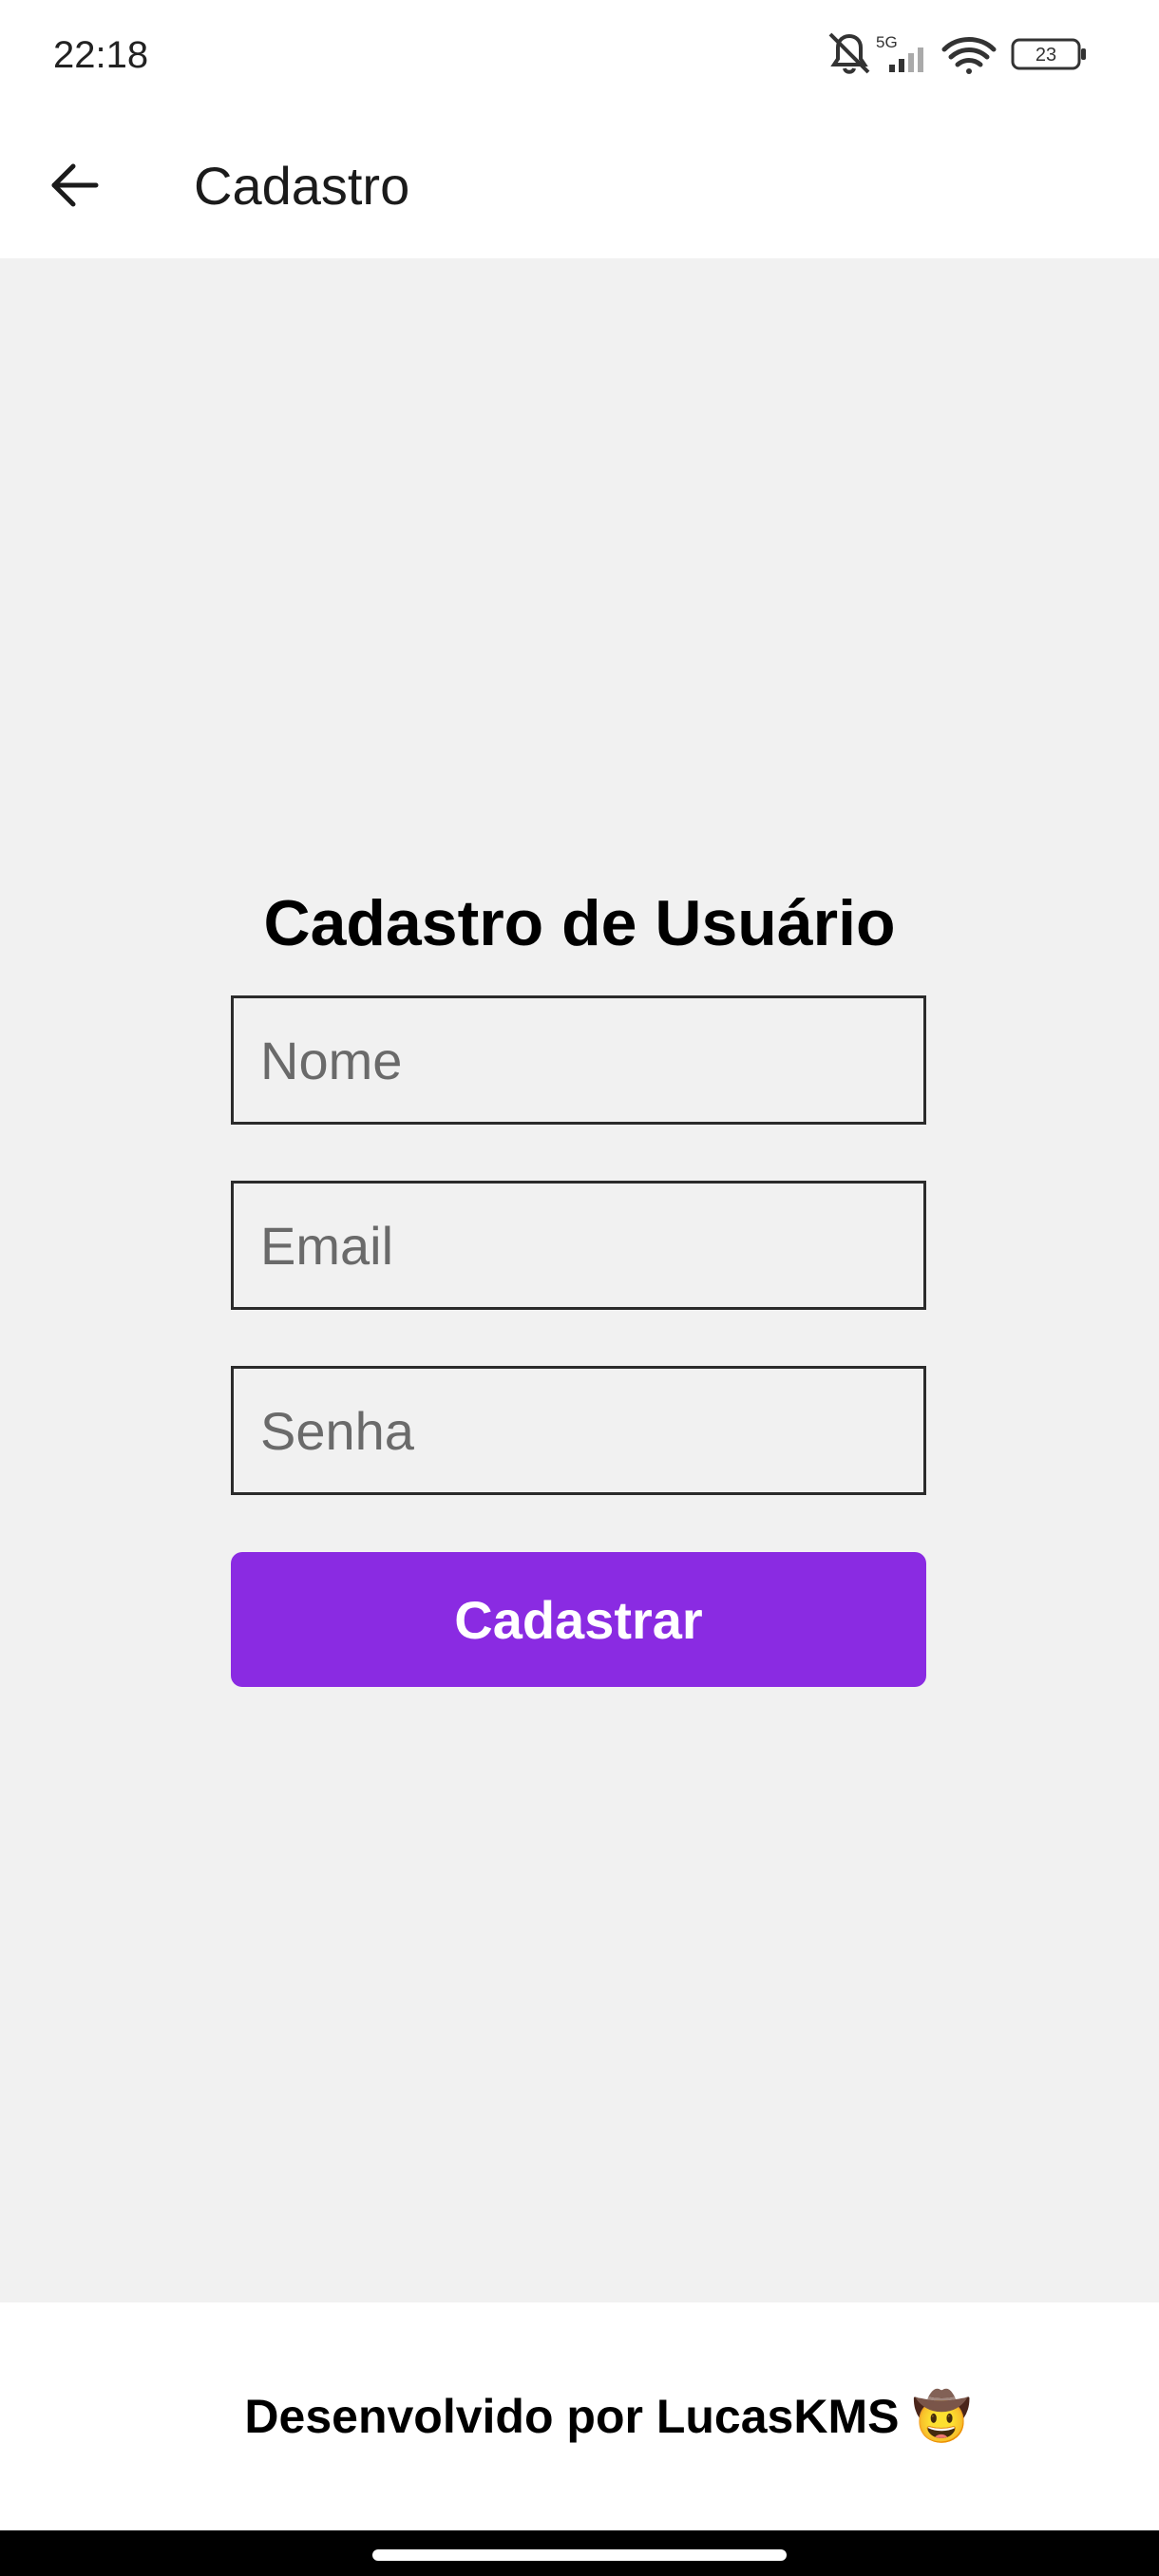  What do you see at coordinates (579, 923) in the screenshot?
I see `form-title: Cadastro de Usuário` at bounding box center [579, 923].